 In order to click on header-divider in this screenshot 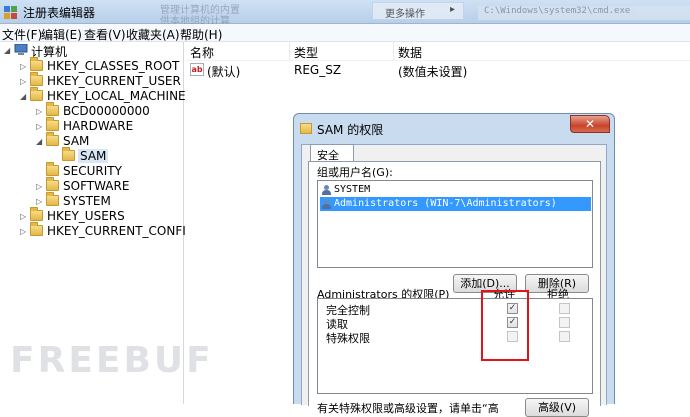, I will do `click(437, 60)`.